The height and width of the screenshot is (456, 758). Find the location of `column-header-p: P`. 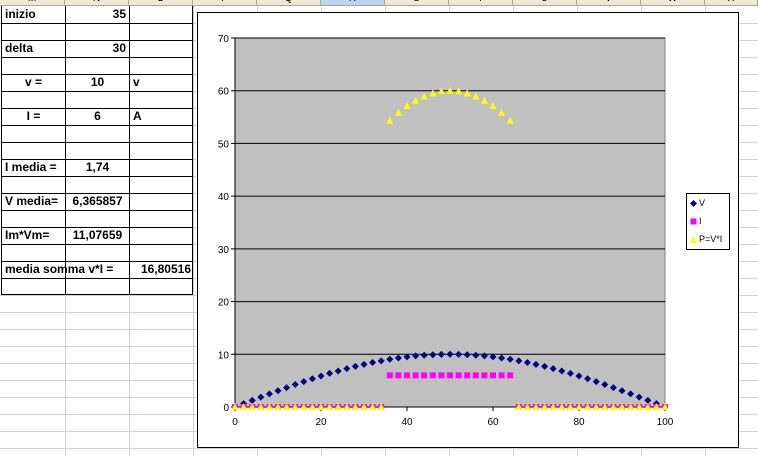

column-header-p: P is located at coordinates (225, 2).